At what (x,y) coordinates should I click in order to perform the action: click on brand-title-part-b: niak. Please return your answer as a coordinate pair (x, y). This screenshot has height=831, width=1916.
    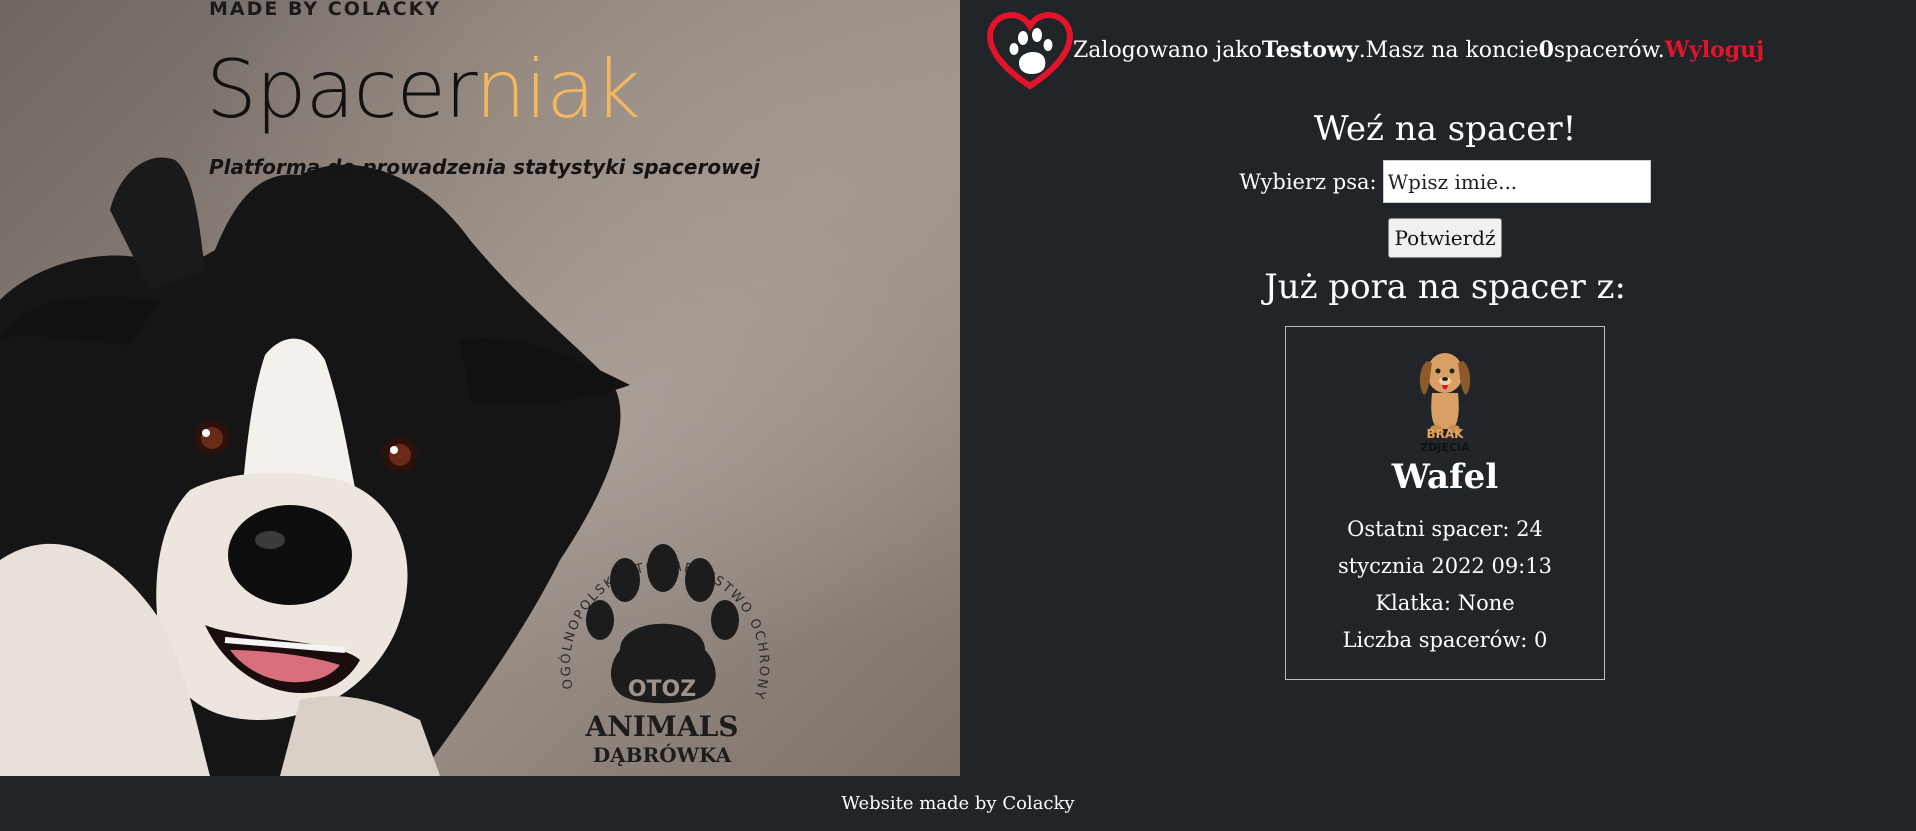
    Looking at the image, I should click on (557, 89).